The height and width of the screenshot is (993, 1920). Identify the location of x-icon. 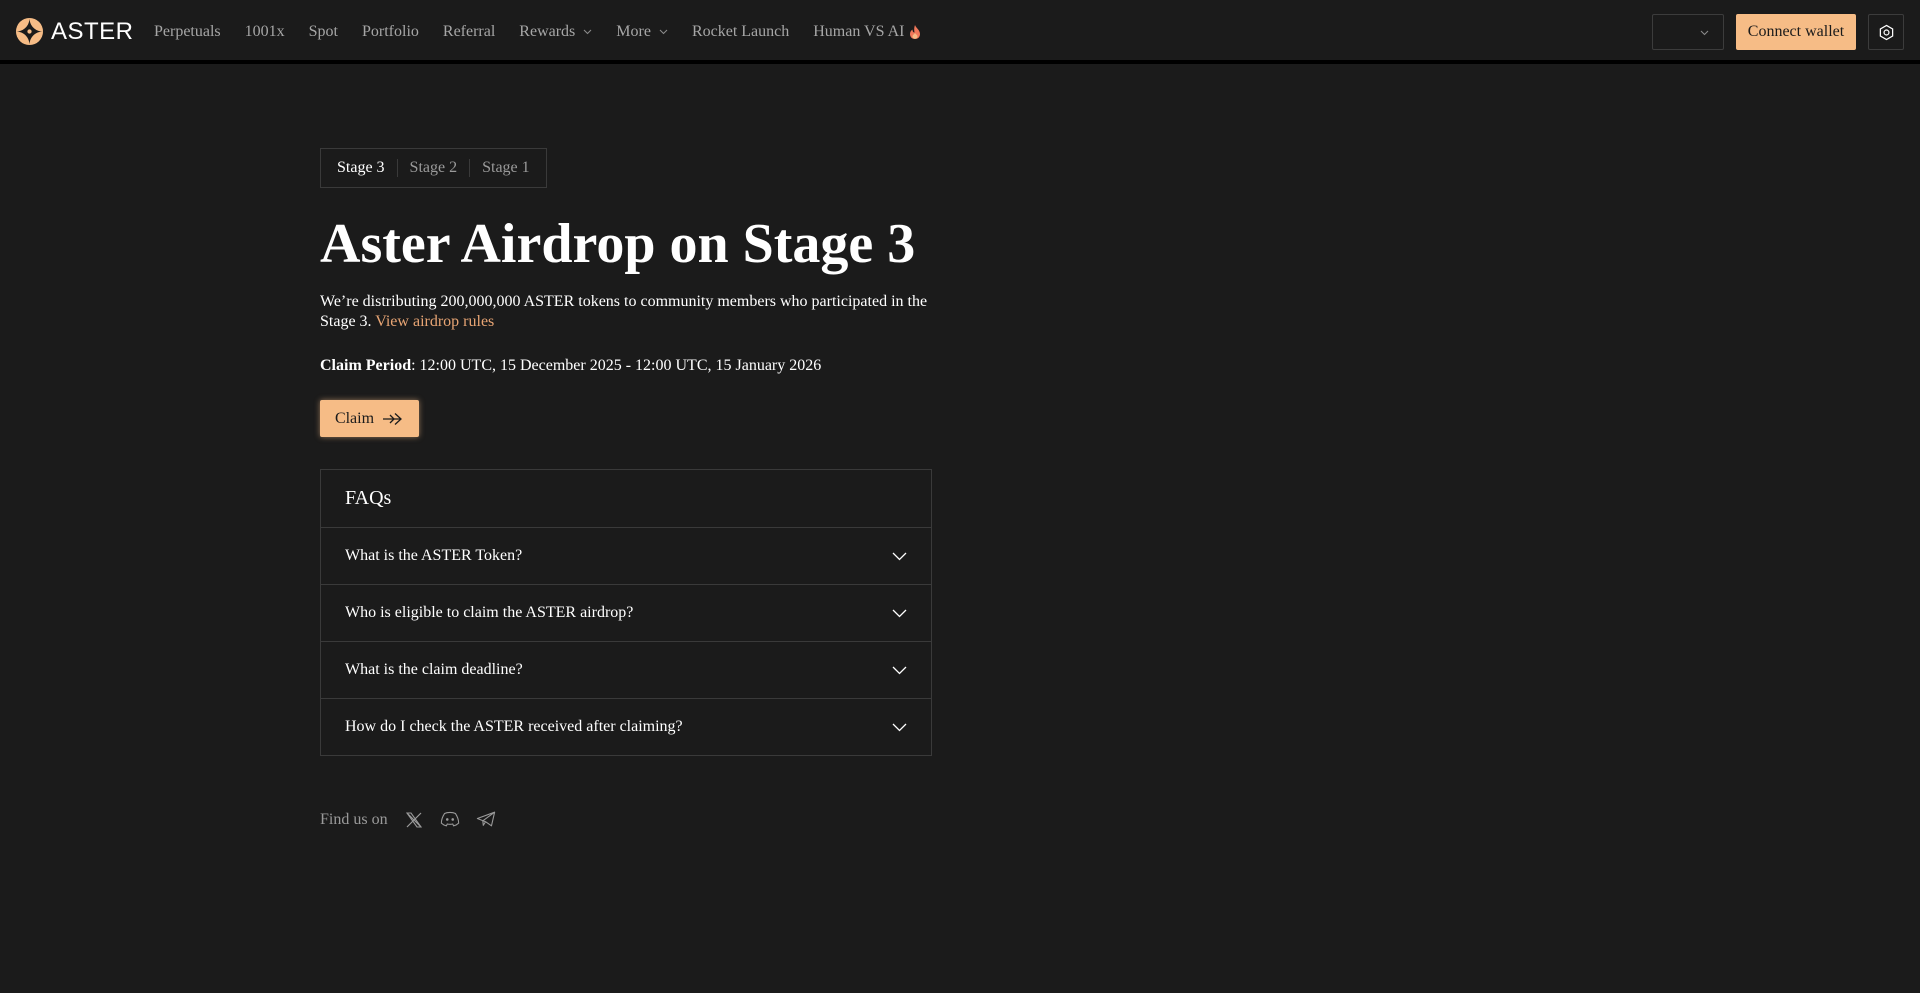
(414, 820).